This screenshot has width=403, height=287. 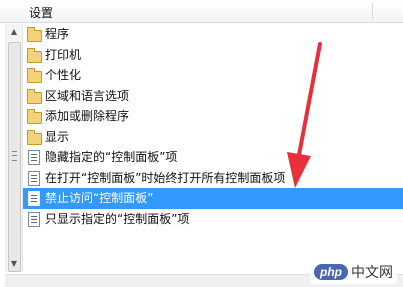 I want to click on list-item-label: 打印机, so click(x=63, y=54).